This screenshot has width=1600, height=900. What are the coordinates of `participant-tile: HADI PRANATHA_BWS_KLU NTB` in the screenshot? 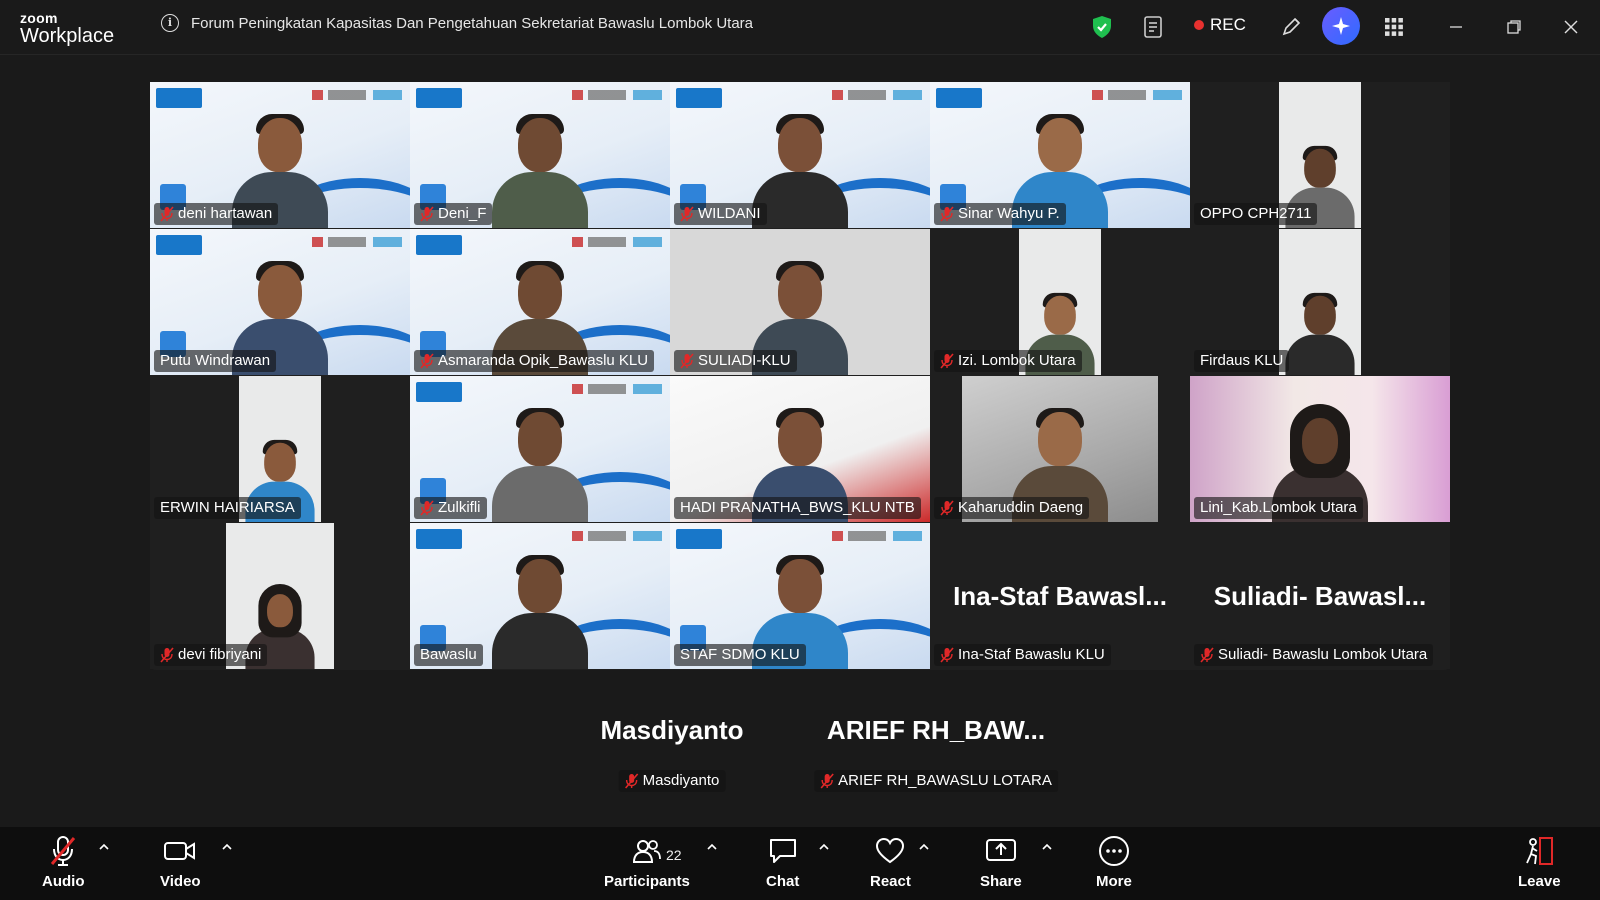 It's located at (800, 449).